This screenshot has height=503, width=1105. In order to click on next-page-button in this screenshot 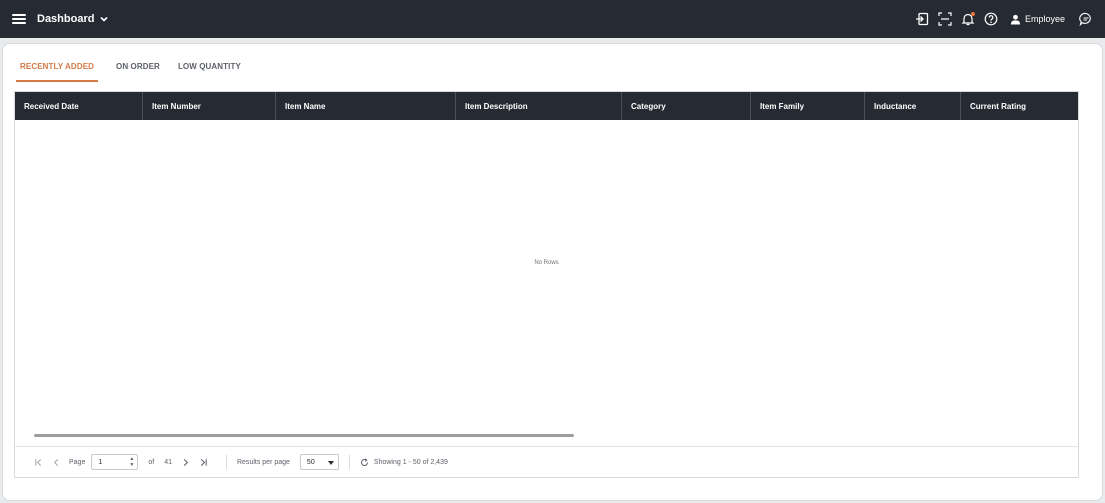, I will do `click(185, 462)`.